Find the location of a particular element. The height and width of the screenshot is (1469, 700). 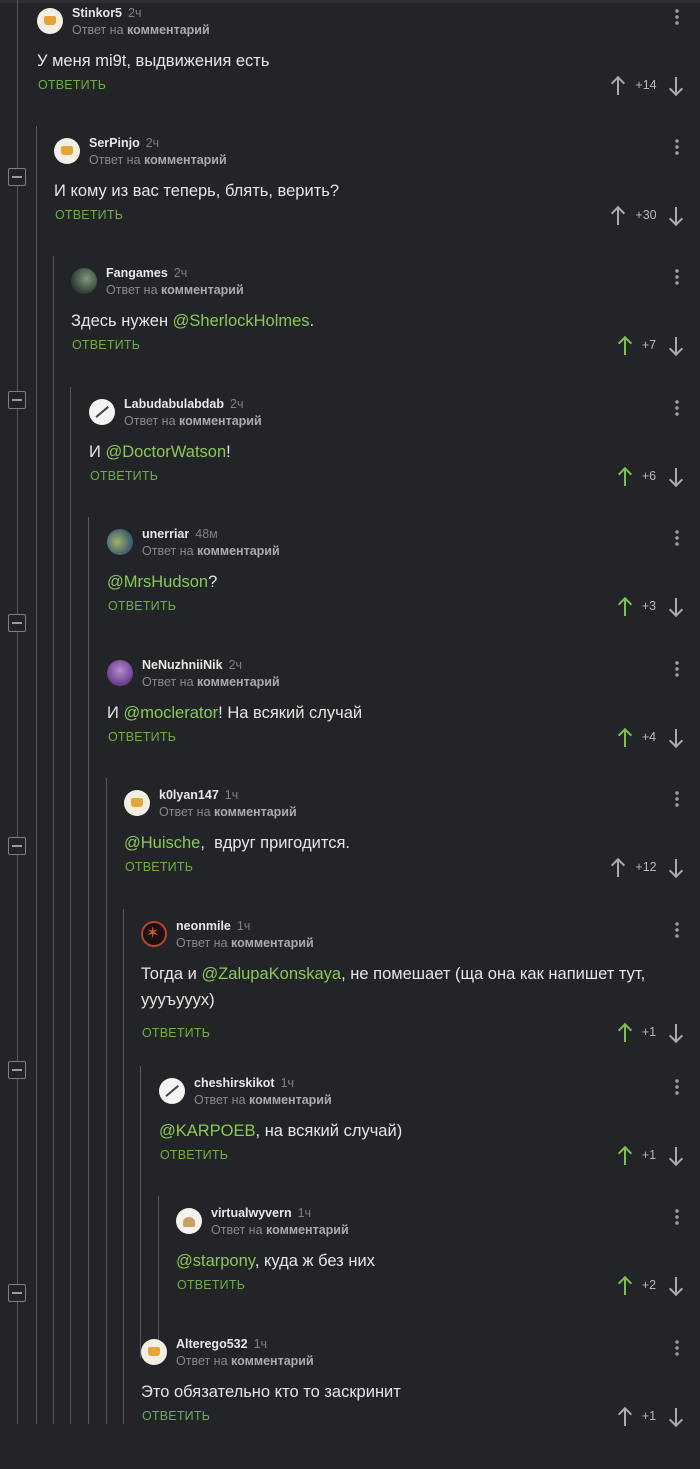

author-name: virtualwyvern is located at coordinates (251, 1213).